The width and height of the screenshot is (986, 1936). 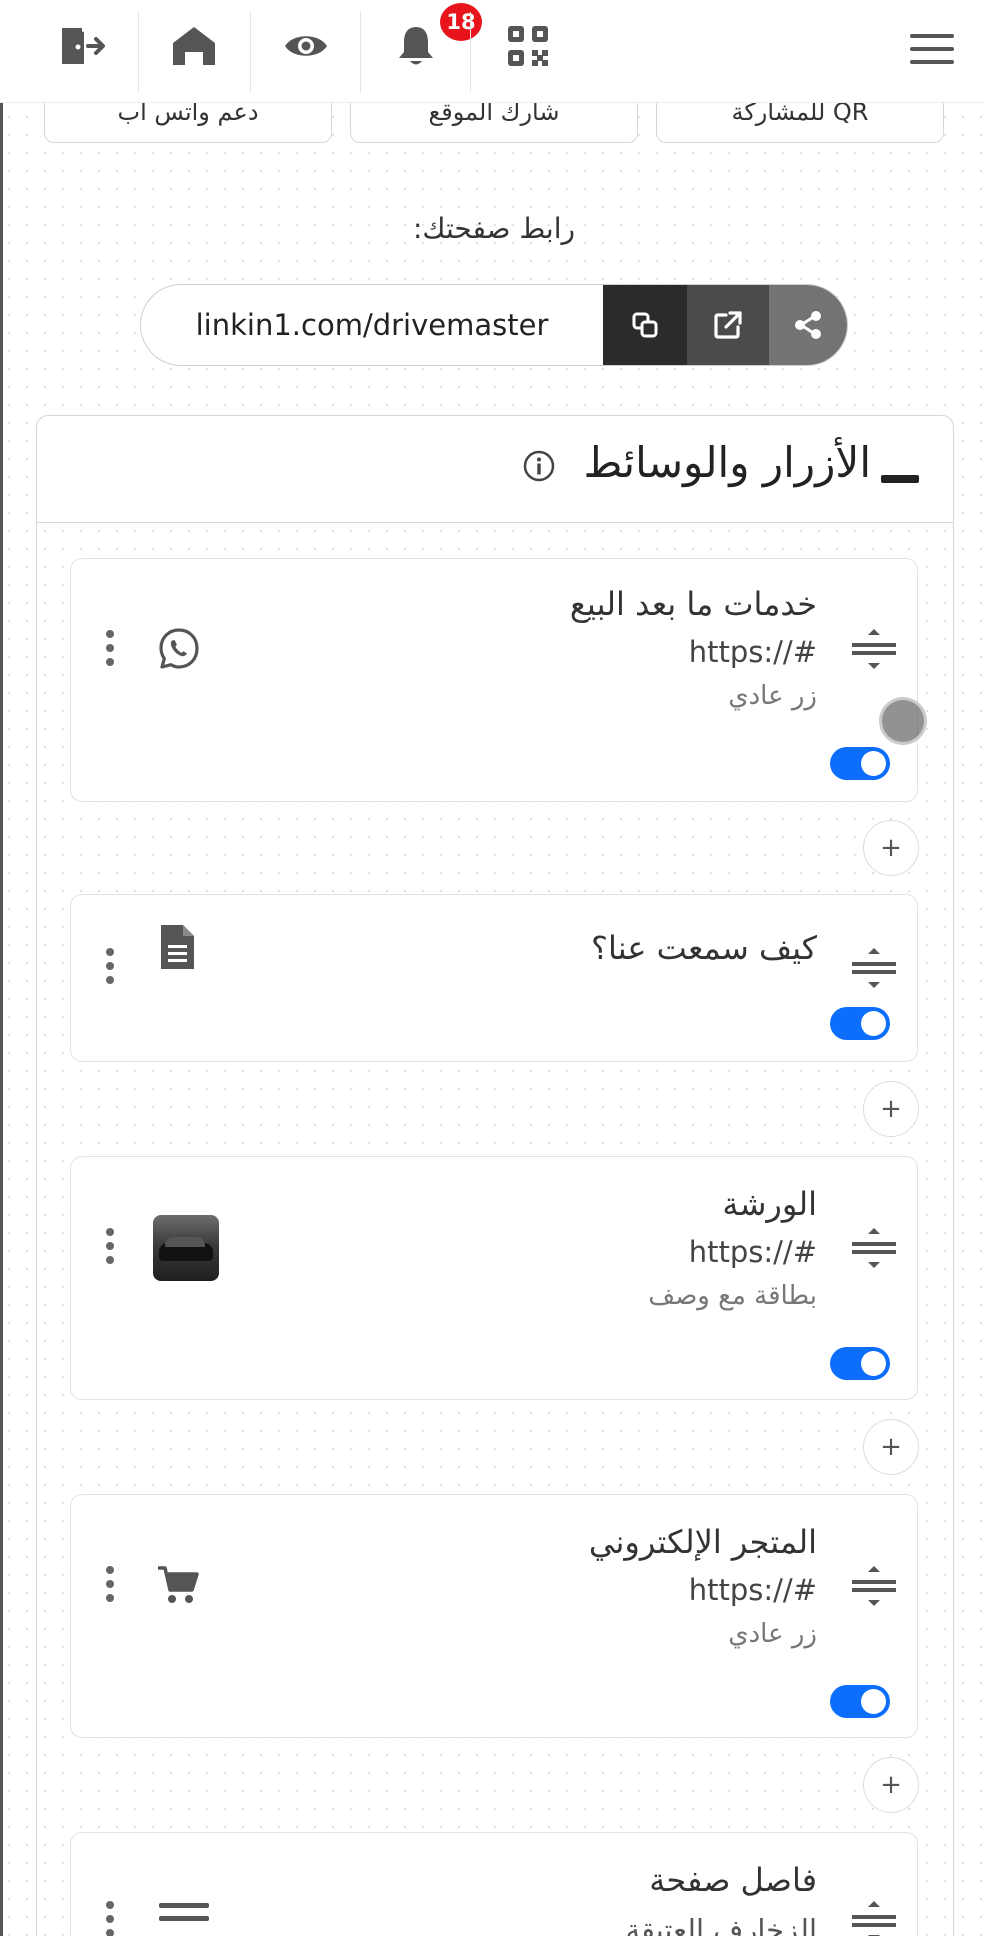 I want to click on eye-icon, so click(x=306, y=46).